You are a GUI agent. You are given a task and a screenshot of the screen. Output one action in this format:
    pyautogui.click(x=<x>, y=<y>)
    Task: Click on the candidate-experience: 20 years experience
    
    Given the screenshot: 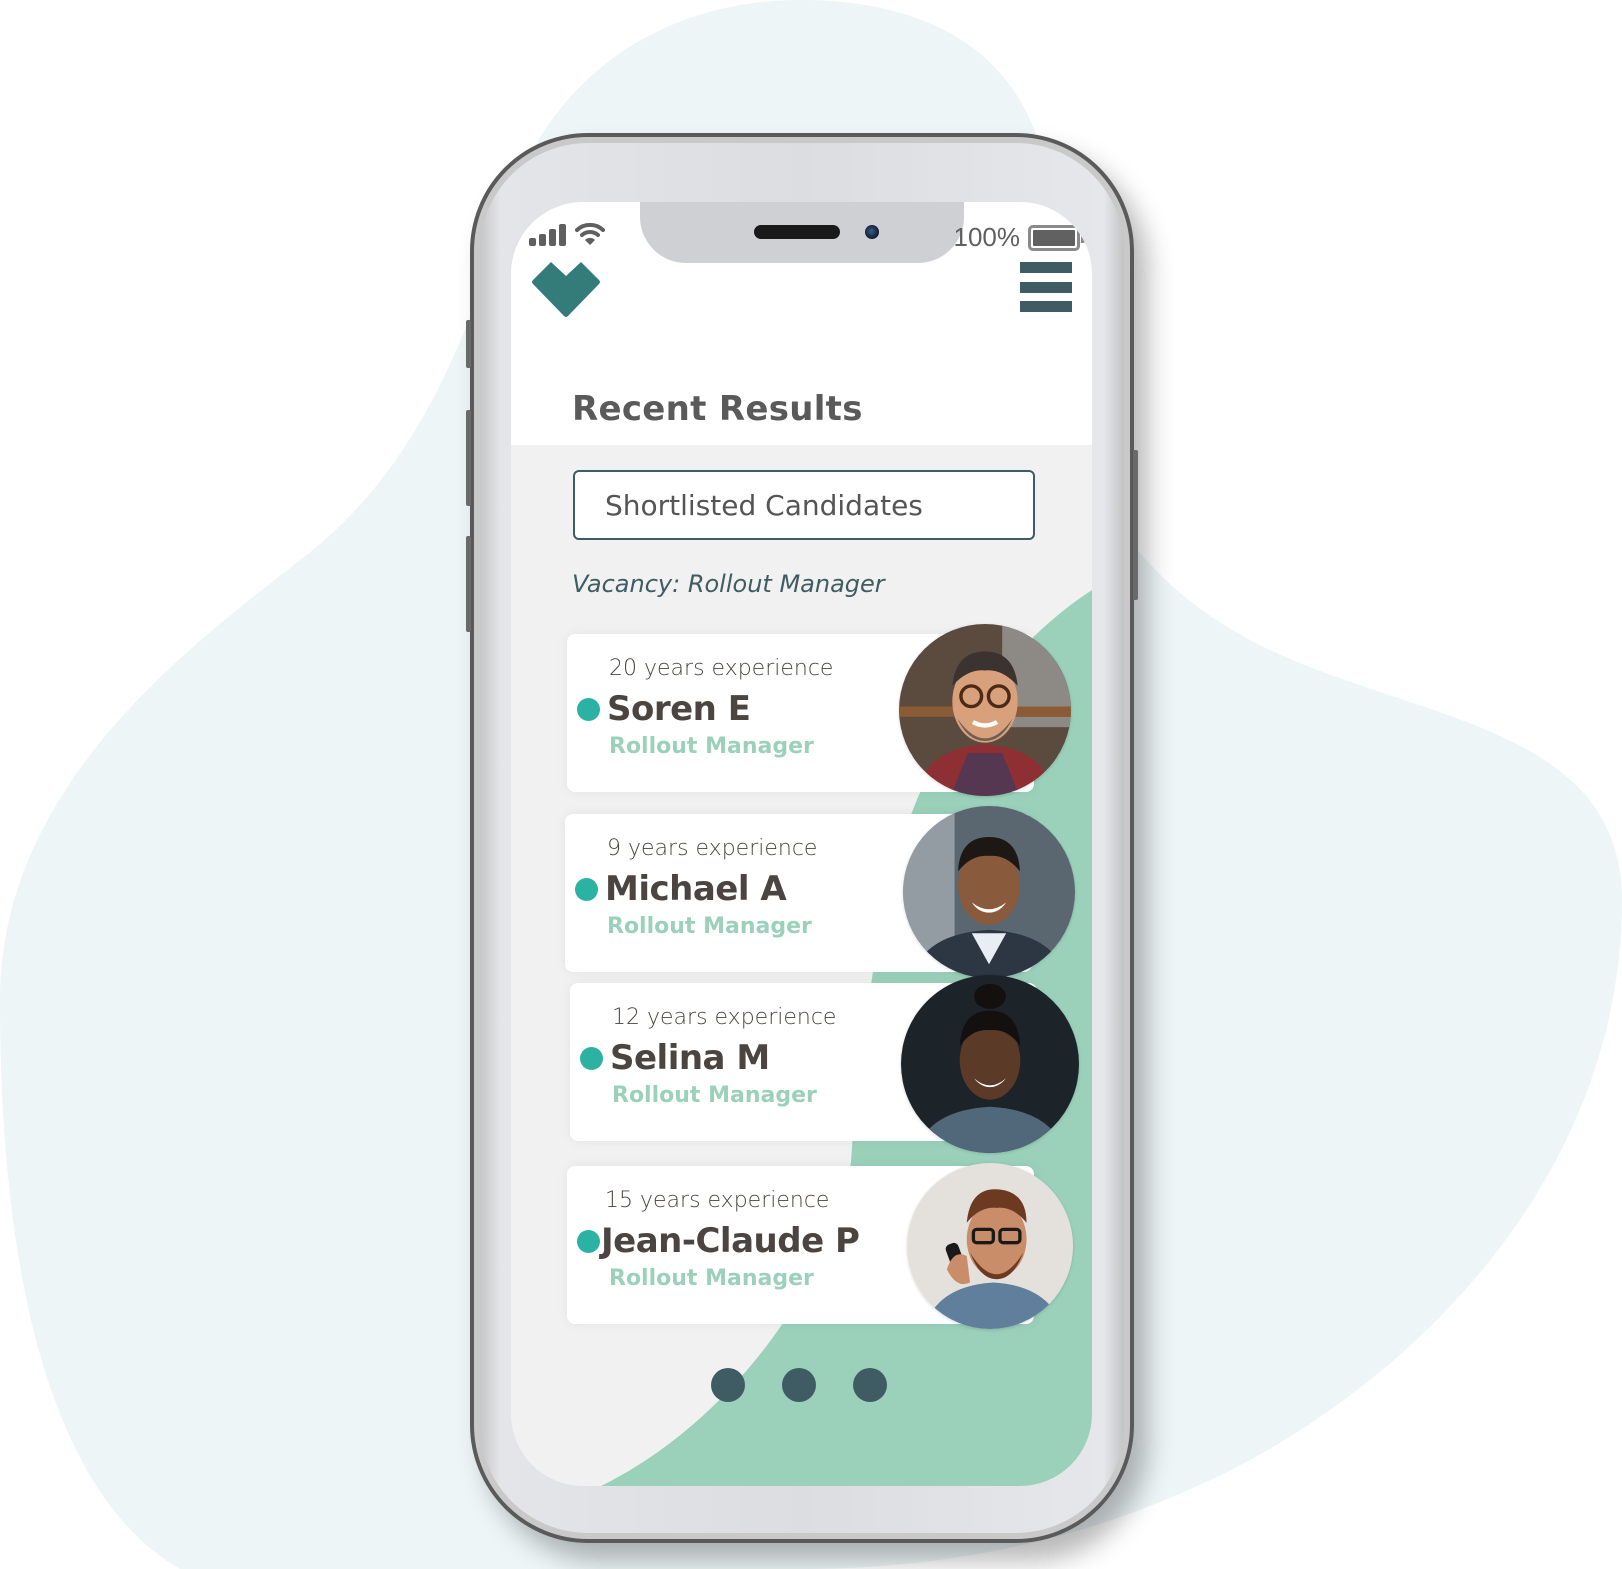 What is the action you would take?
    pyautogui.click(x=721, y=668)
    